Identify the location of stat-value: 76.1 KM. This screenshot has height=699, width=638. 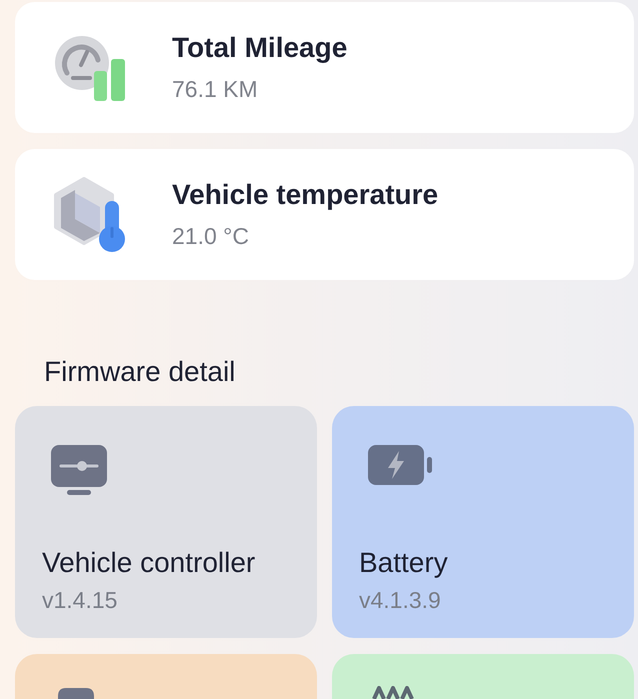
(215, 89).